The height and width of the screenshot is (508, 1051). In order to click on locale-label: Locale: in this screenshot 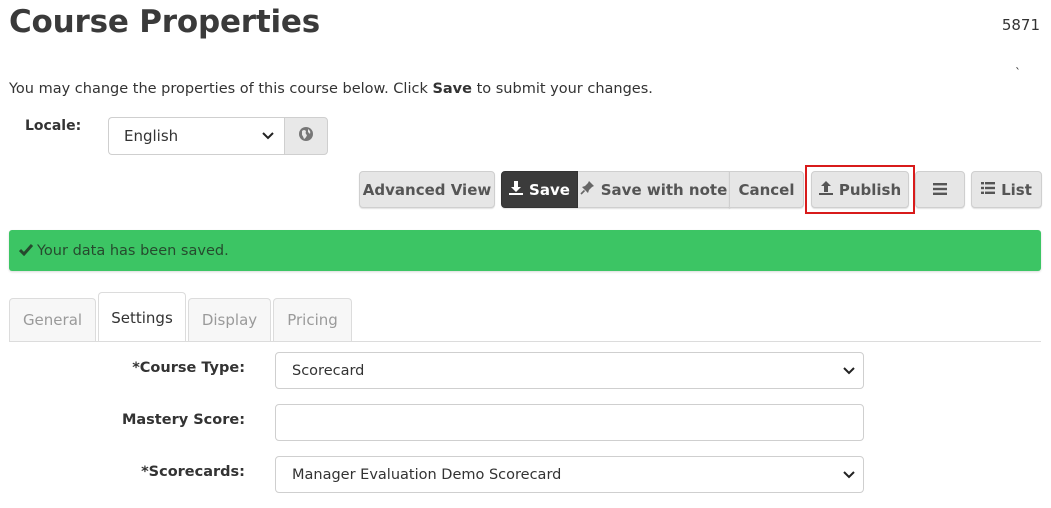, I will do `click(53, 126)`.